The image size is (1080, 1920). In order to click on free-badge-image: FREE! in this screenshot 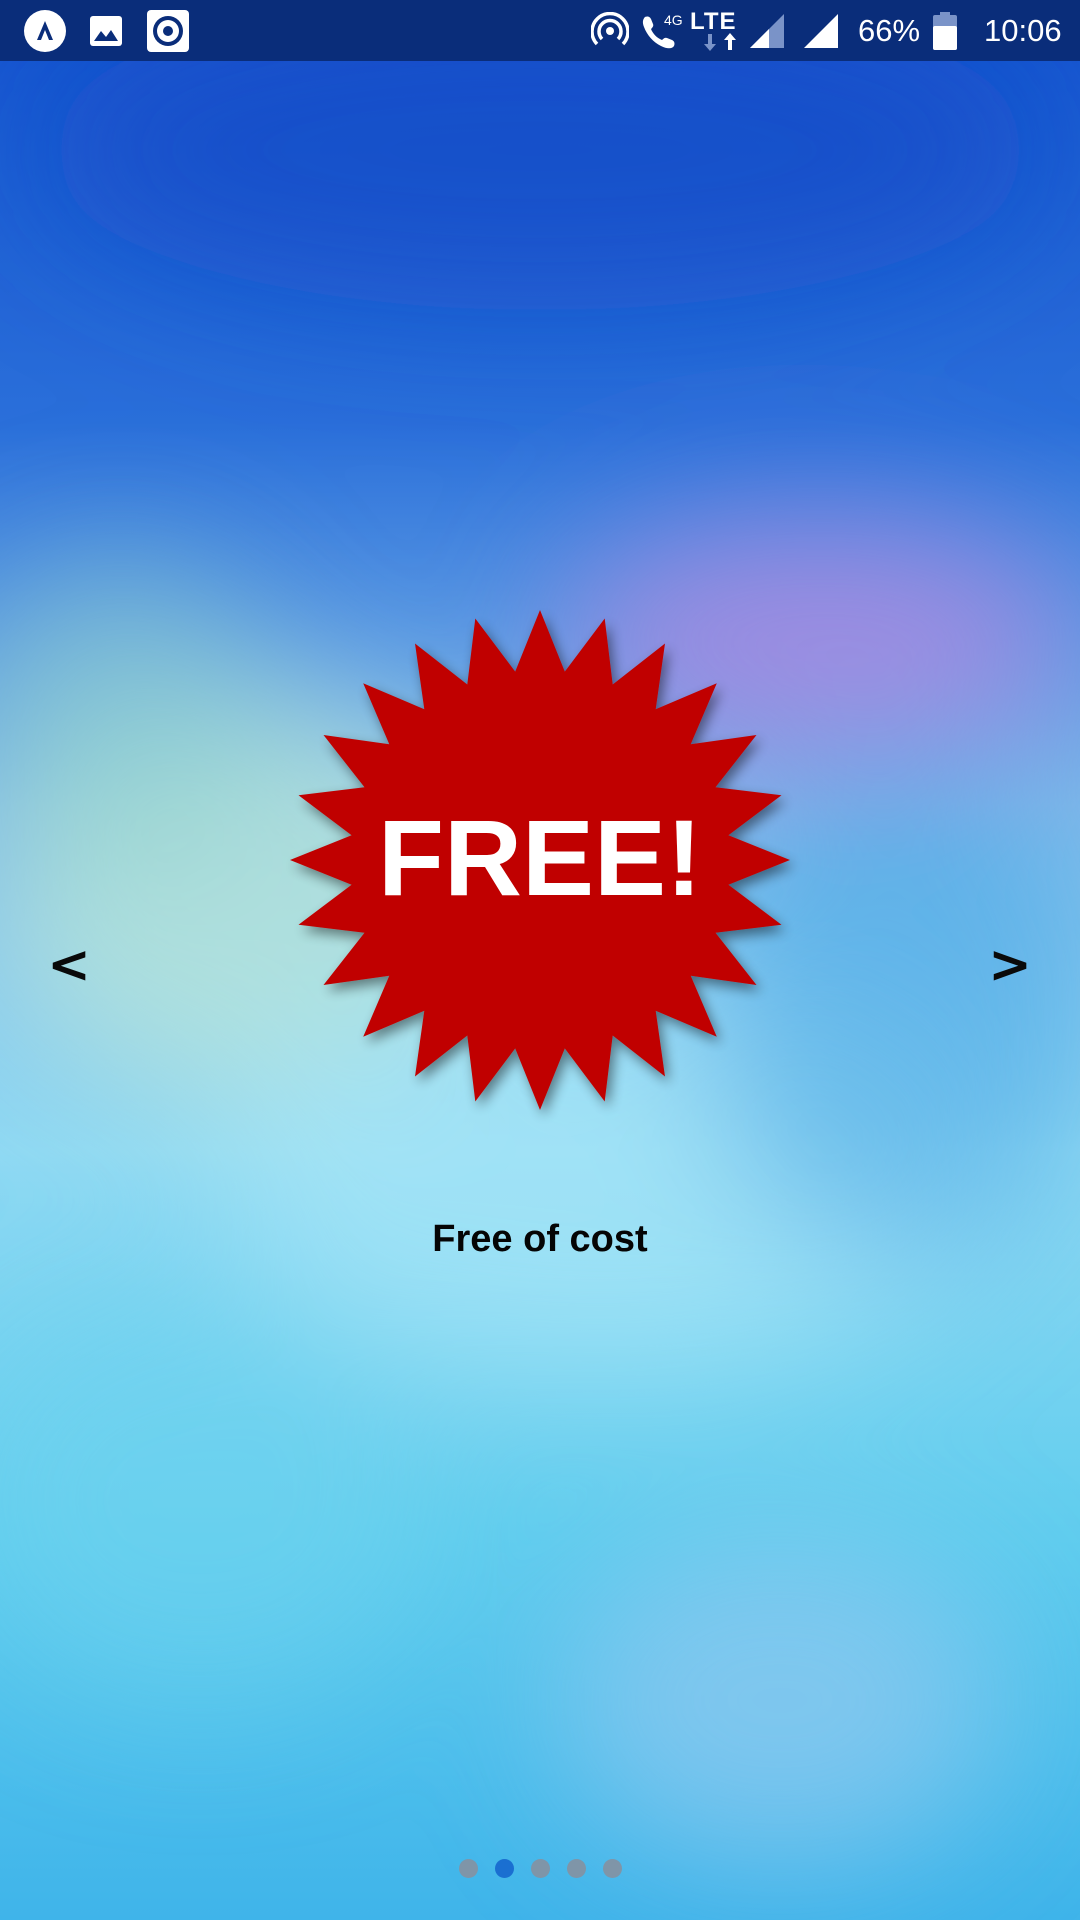, I will do `click(540, 860)`.